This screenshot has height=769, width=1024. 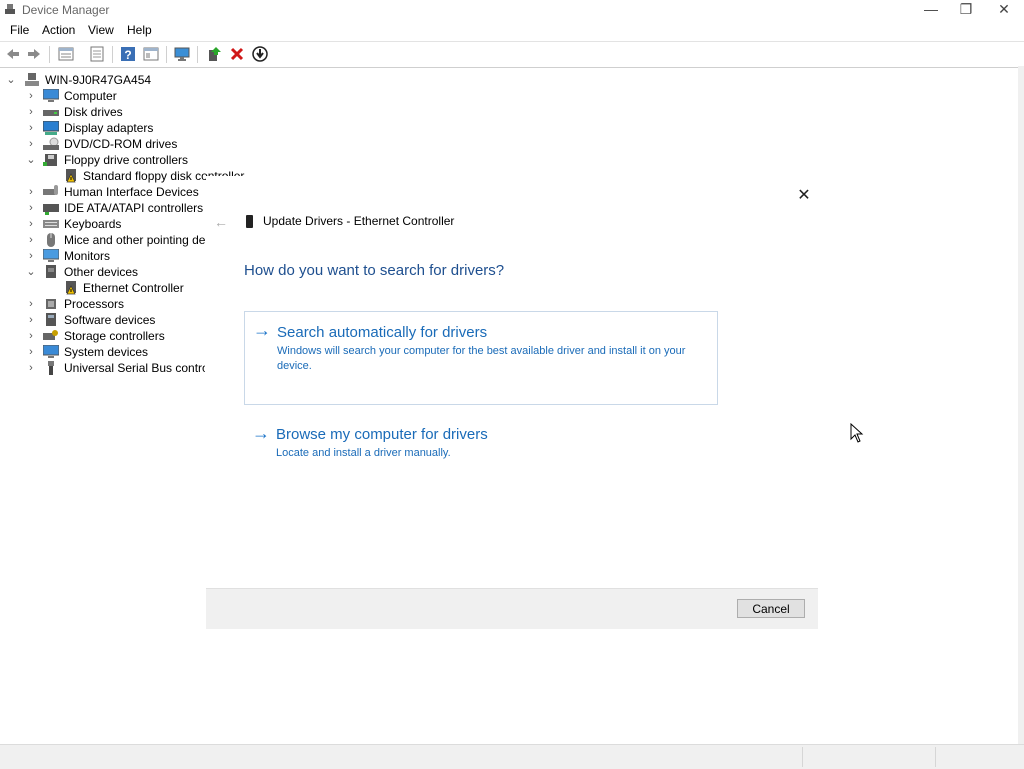 I want to click on view-icon, so click(x=151, y=54).